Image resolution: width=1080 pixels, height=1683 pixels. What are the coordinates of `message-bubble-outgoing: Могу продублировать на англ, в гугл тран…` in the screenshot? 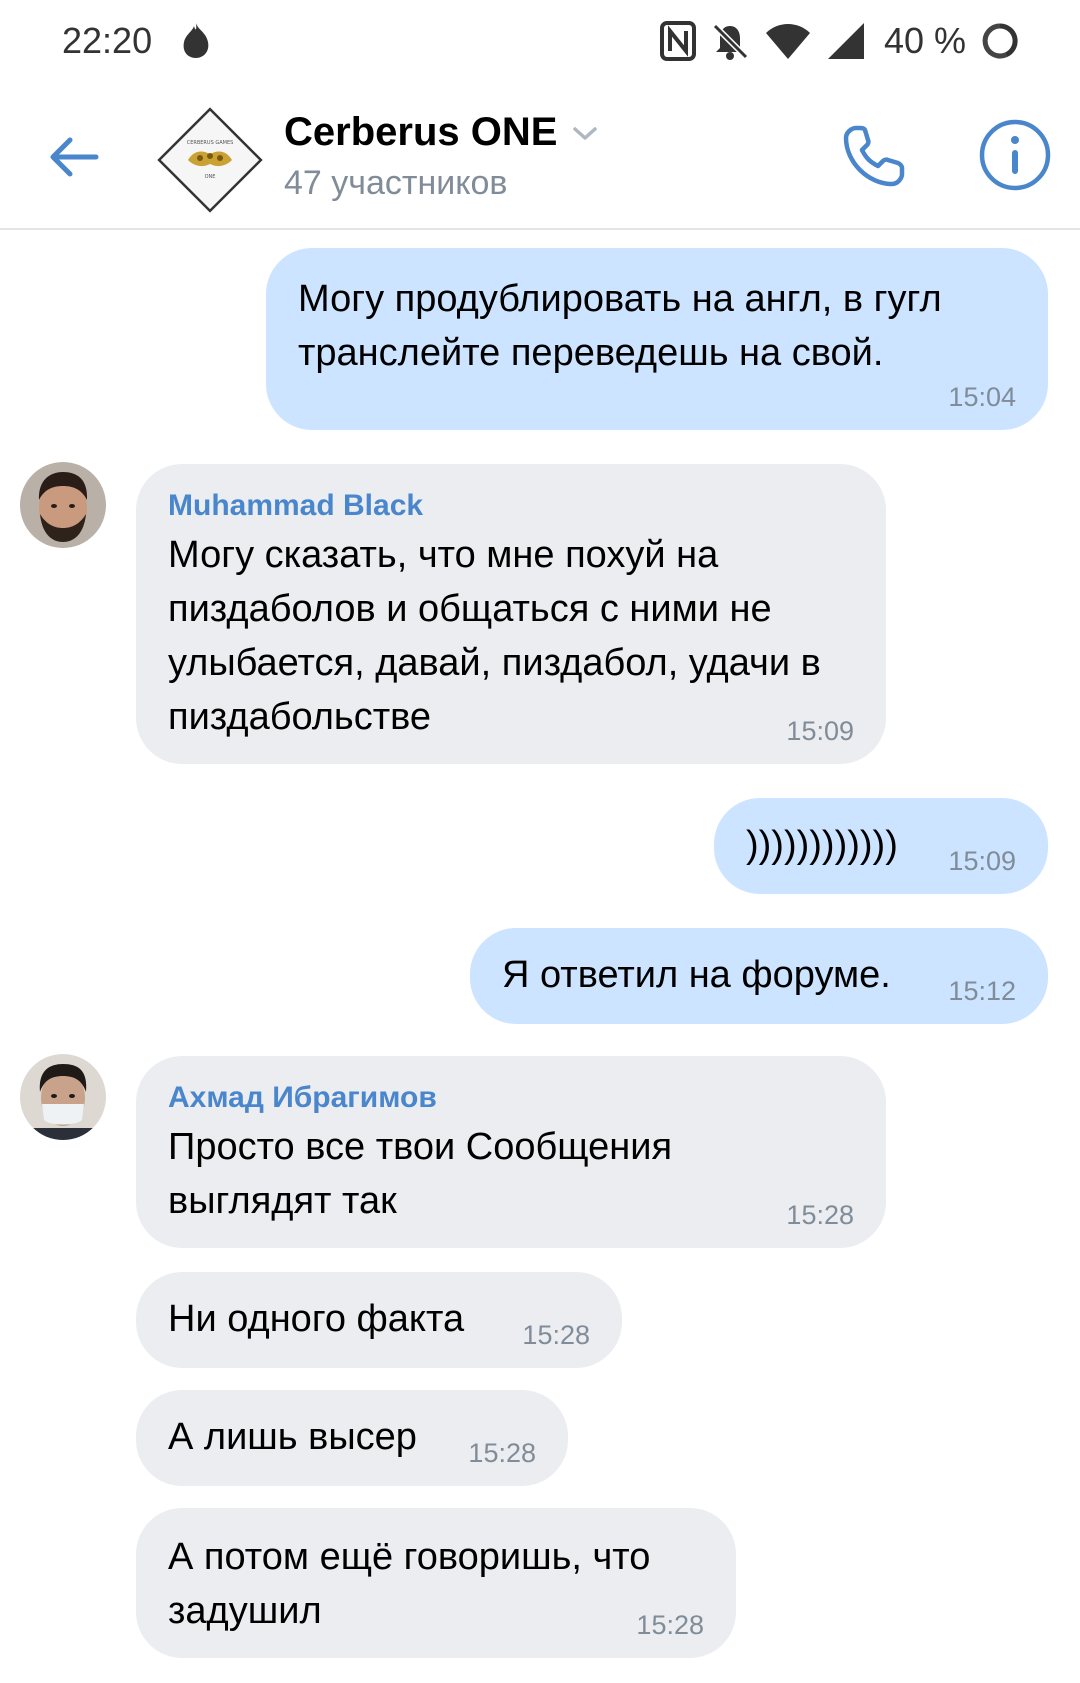 It's located at (657, 339).